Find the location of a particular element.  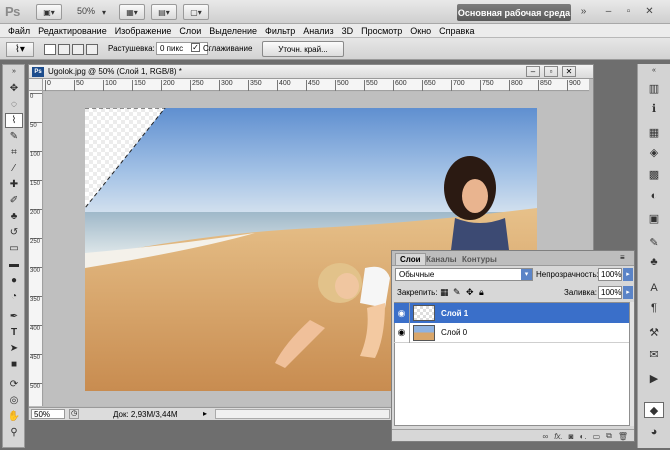

feather-input: 0 пикс is located at coordinates (182, 48).